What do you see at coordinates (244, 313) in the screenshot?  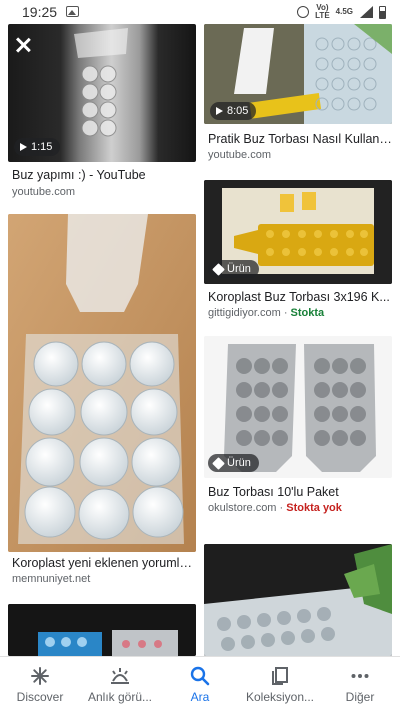 I see `source-domain: gittigidiyor.com` at bounding box center [244, 313].